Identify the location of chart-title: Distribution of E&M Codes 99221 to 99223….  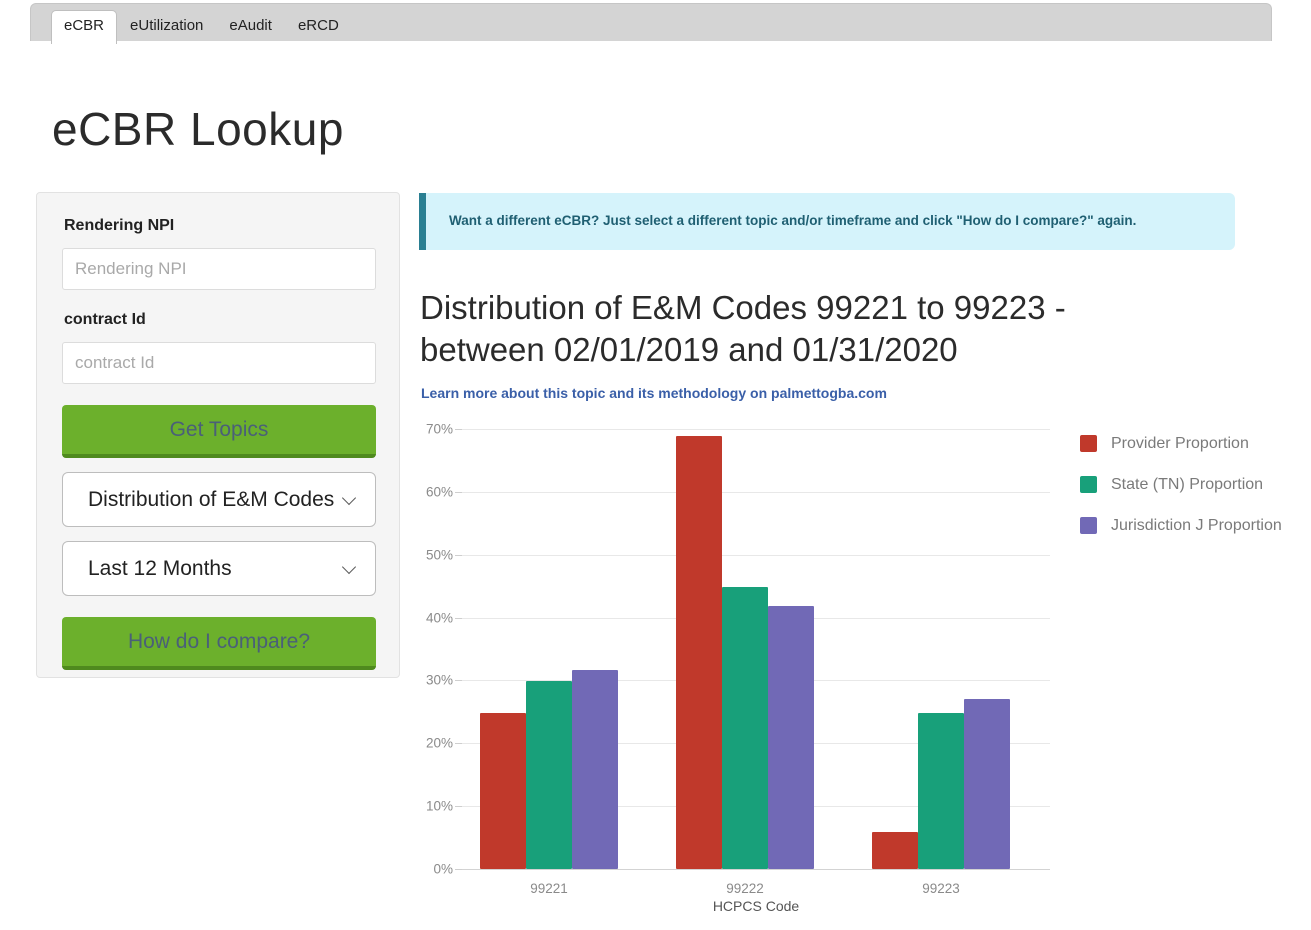
(743, 328).